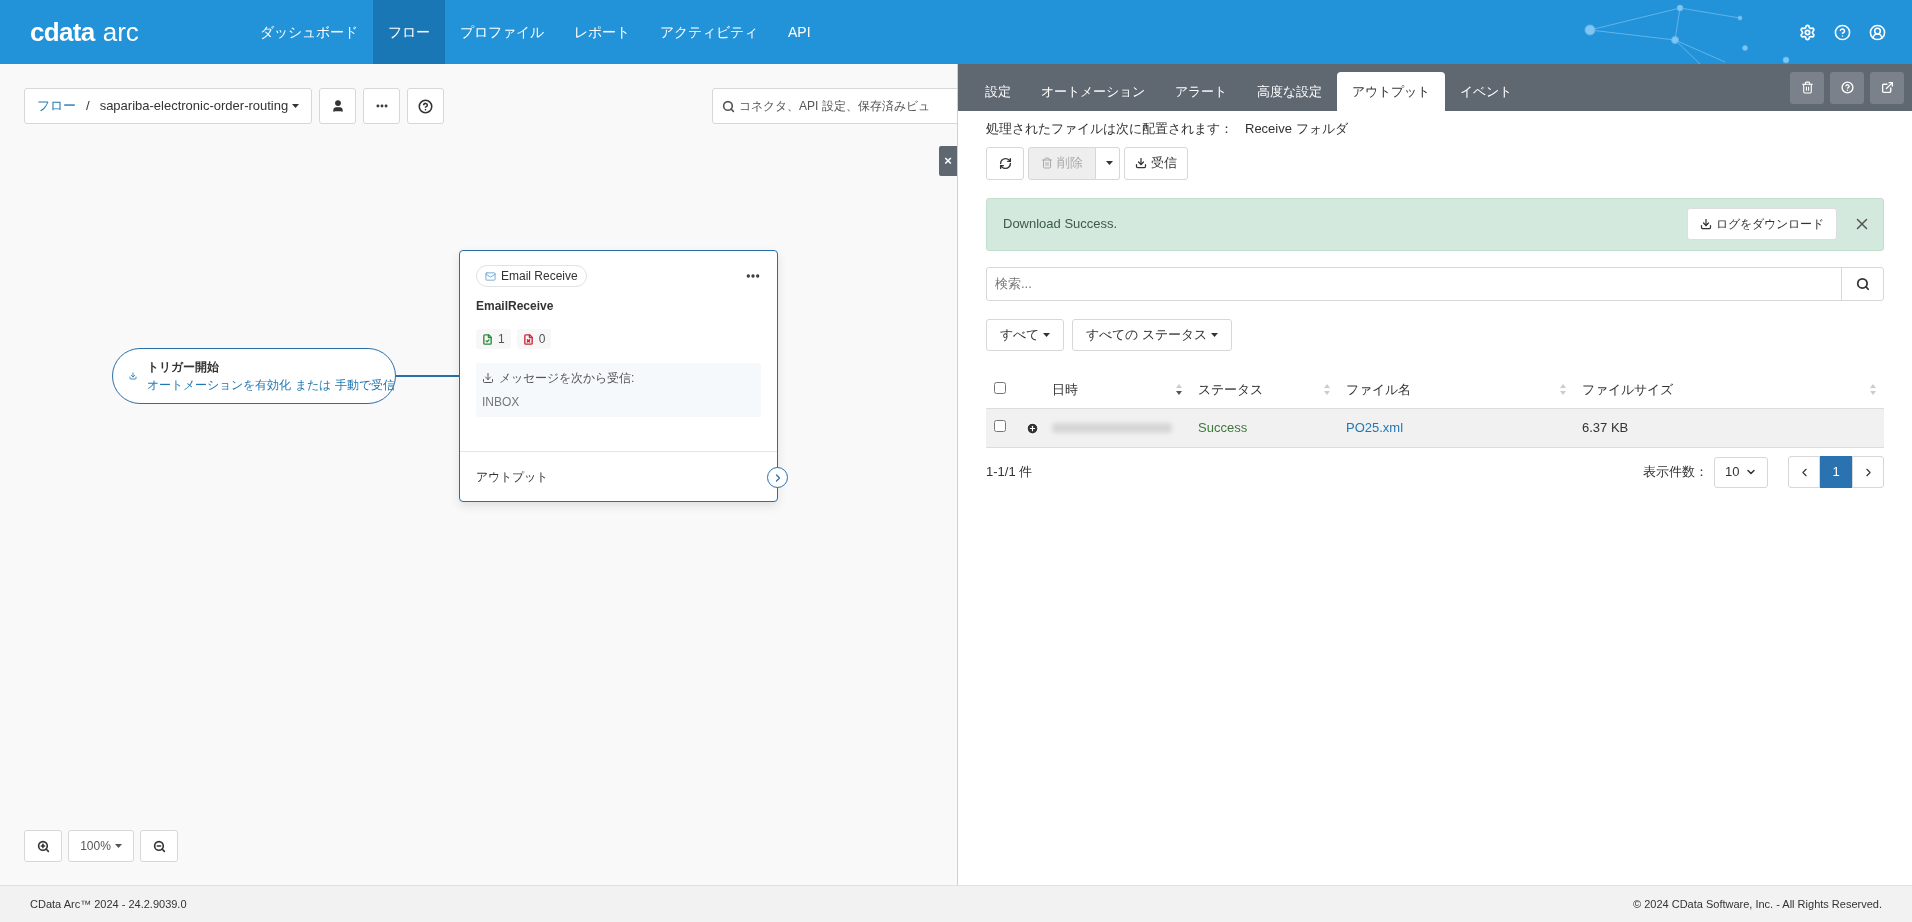 The image size is (1912, 922). I want to click on connector-card: Email Receive EmailReceive 1 0 メッセージを次から受信: INBOX アウトプット, so click(618, 376).